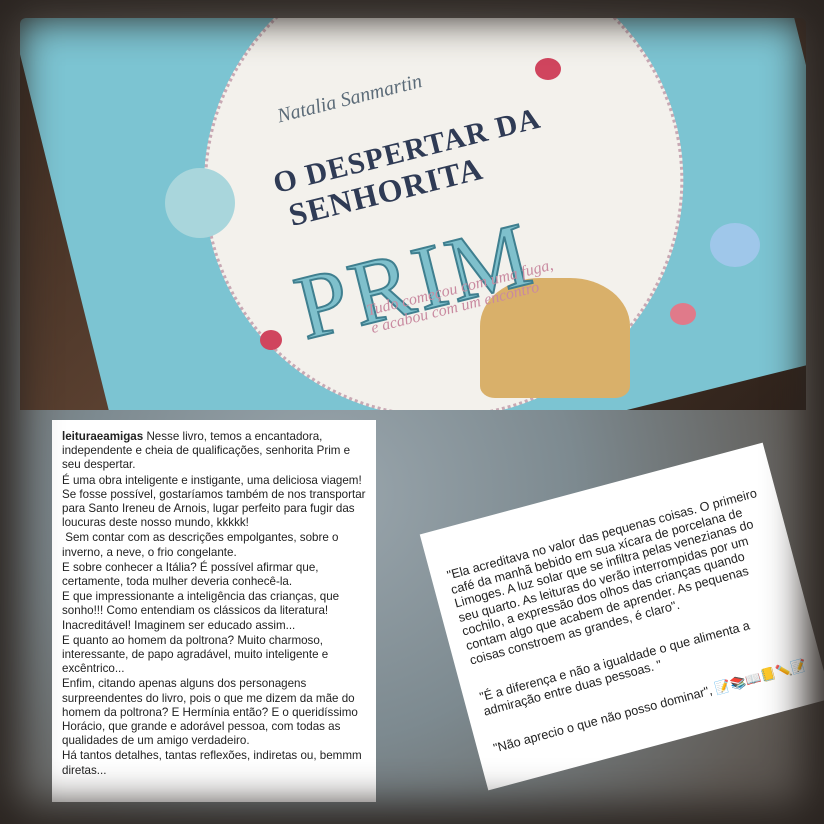 The width and height of the screenshot is (824, 824). What do you see at coordinates (735, 245) in the screenshot?
I see `blue-rose-decoration` at bounding box center [735, 245].